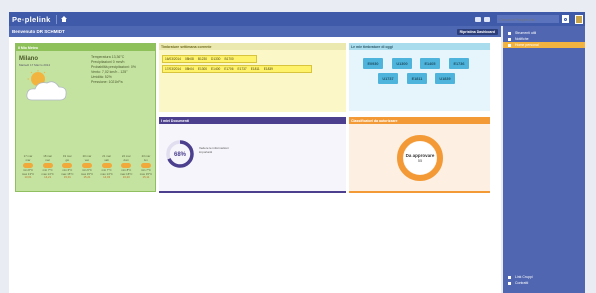 This screenshot has width=596, height=293. I want to click on search-input, so click(528, 19).